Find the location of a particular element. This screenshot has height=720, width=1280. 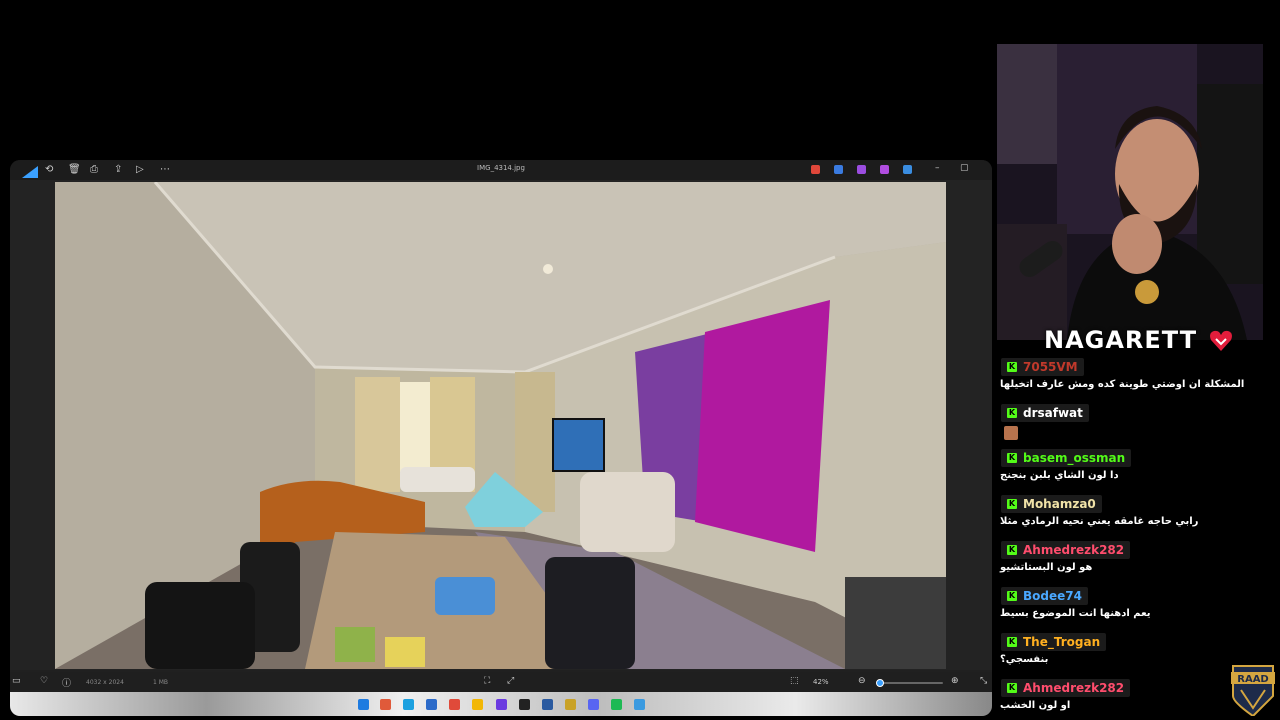

spotify-icon is located at coordinates (616, 704).